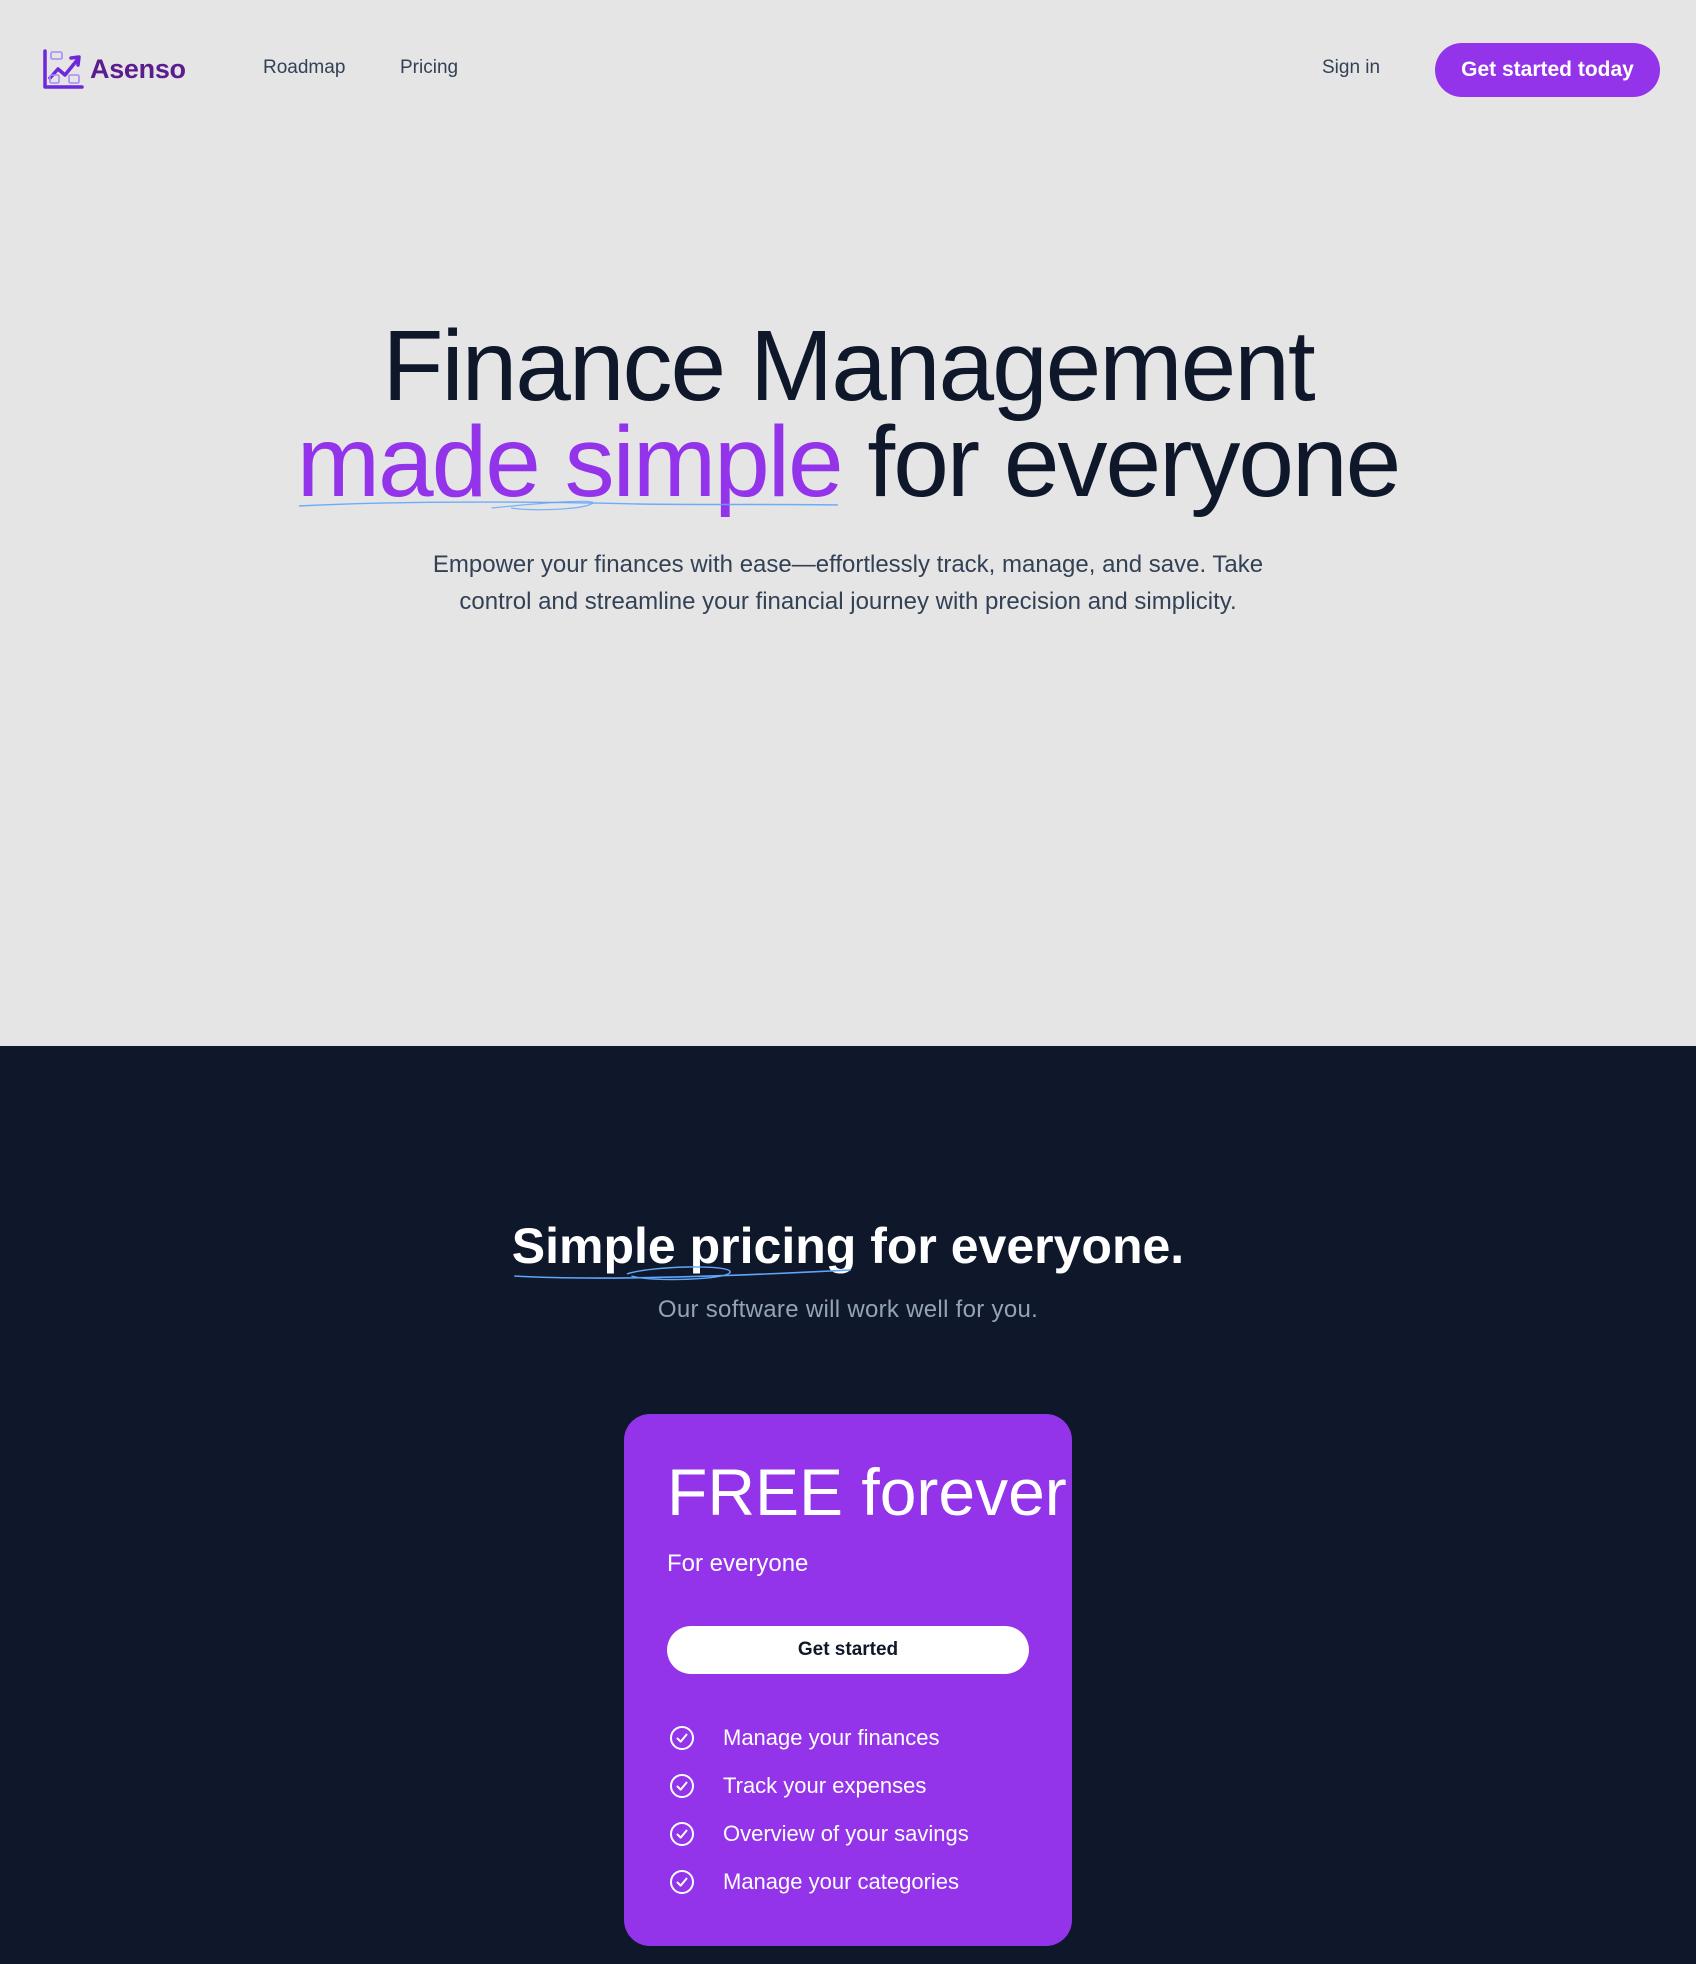  What do you see at coordinates (1020, 1246) in the screenshot?
I see `pricing-title-rest-text: for everyone.` at bounding box center [1020, 1246].